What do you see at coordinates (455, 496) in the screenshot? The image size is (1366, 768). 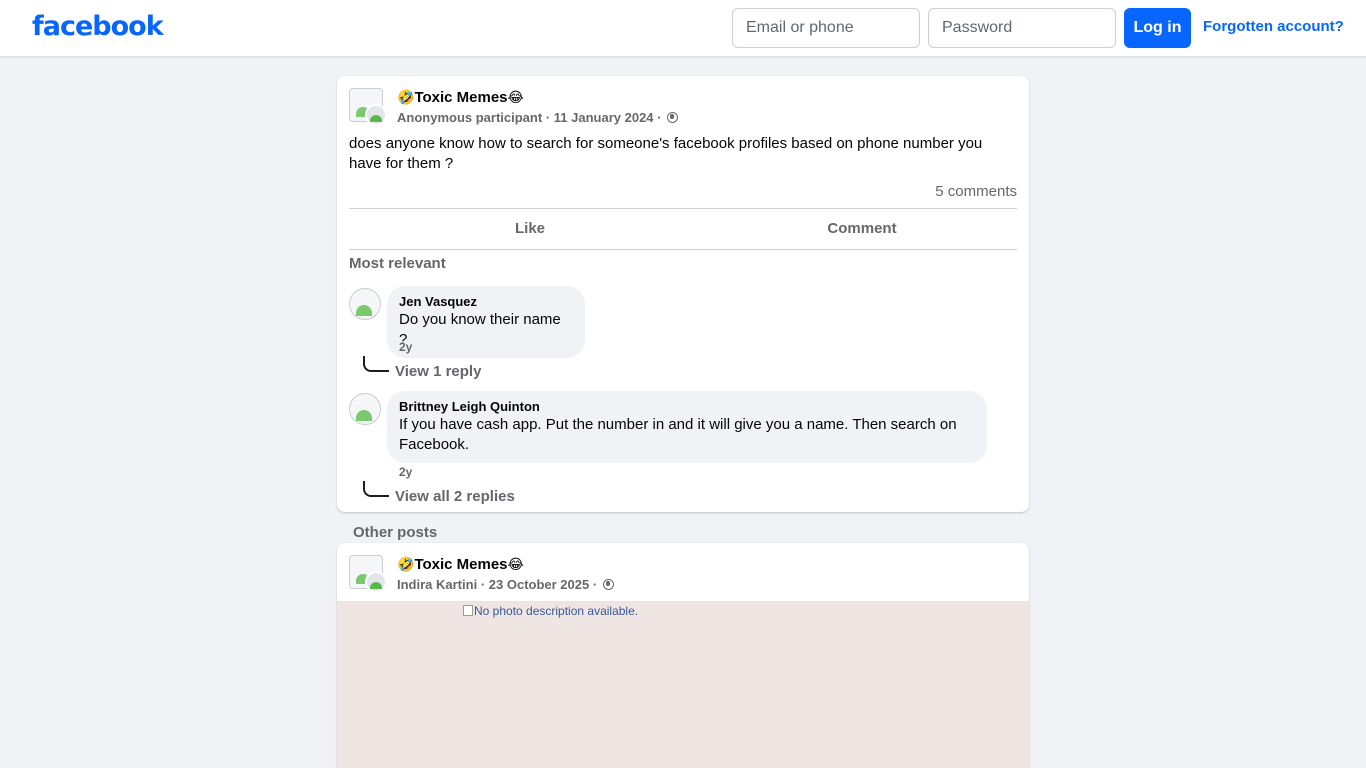 I see `view-replies-button: View all 2 replies` at bounding box center [455, 496].